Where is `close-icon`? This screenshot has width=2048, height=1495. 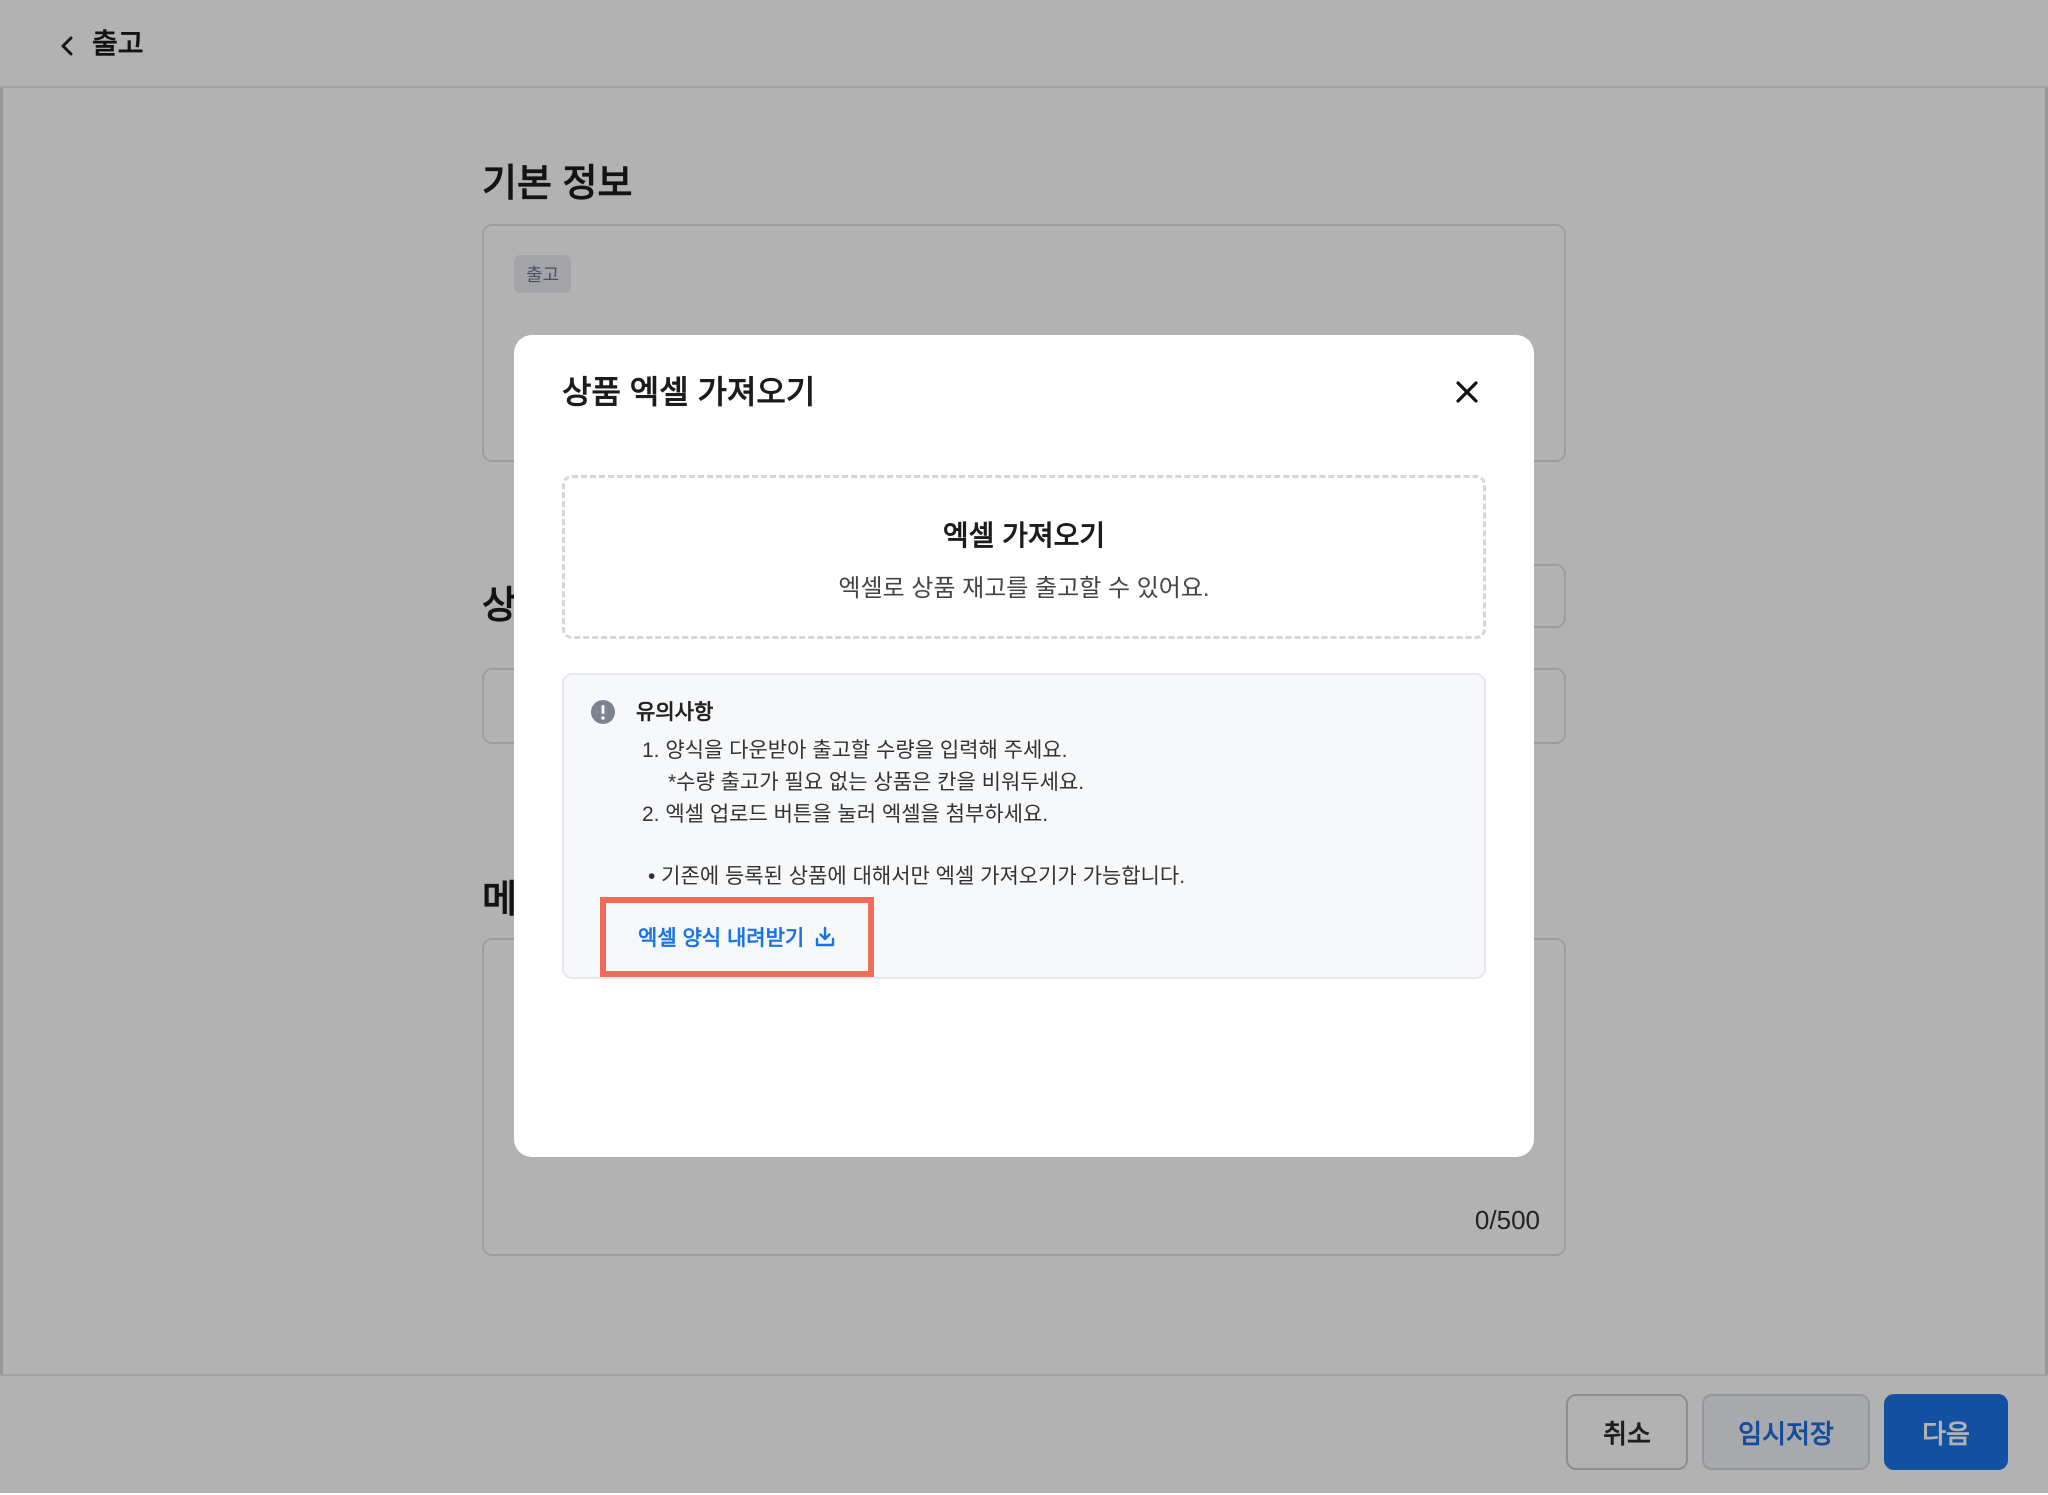
close-icon is located at coordinates (1467, 392).